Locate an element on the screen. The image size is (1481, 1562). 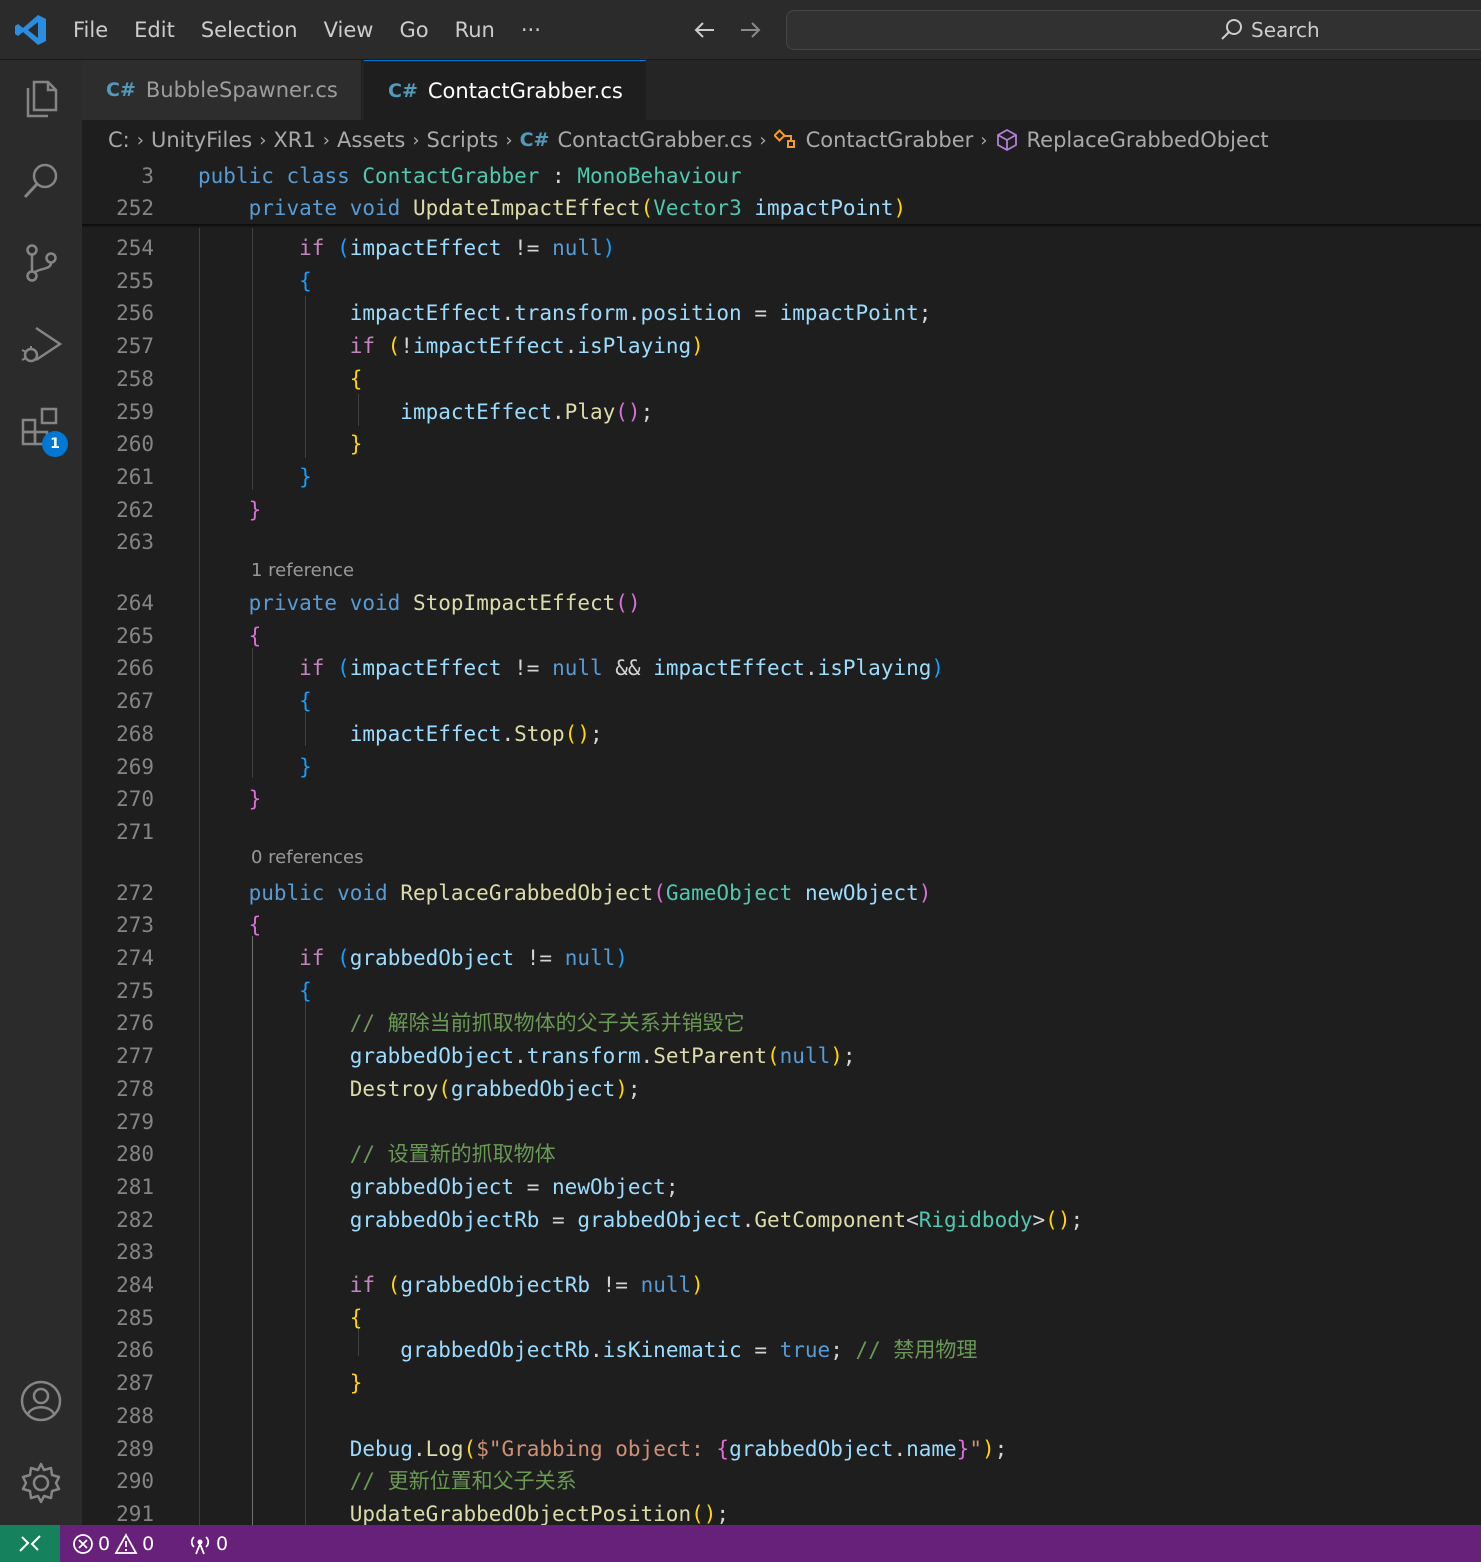
chevron-right-icon: › is located at coordinates (140, 140).